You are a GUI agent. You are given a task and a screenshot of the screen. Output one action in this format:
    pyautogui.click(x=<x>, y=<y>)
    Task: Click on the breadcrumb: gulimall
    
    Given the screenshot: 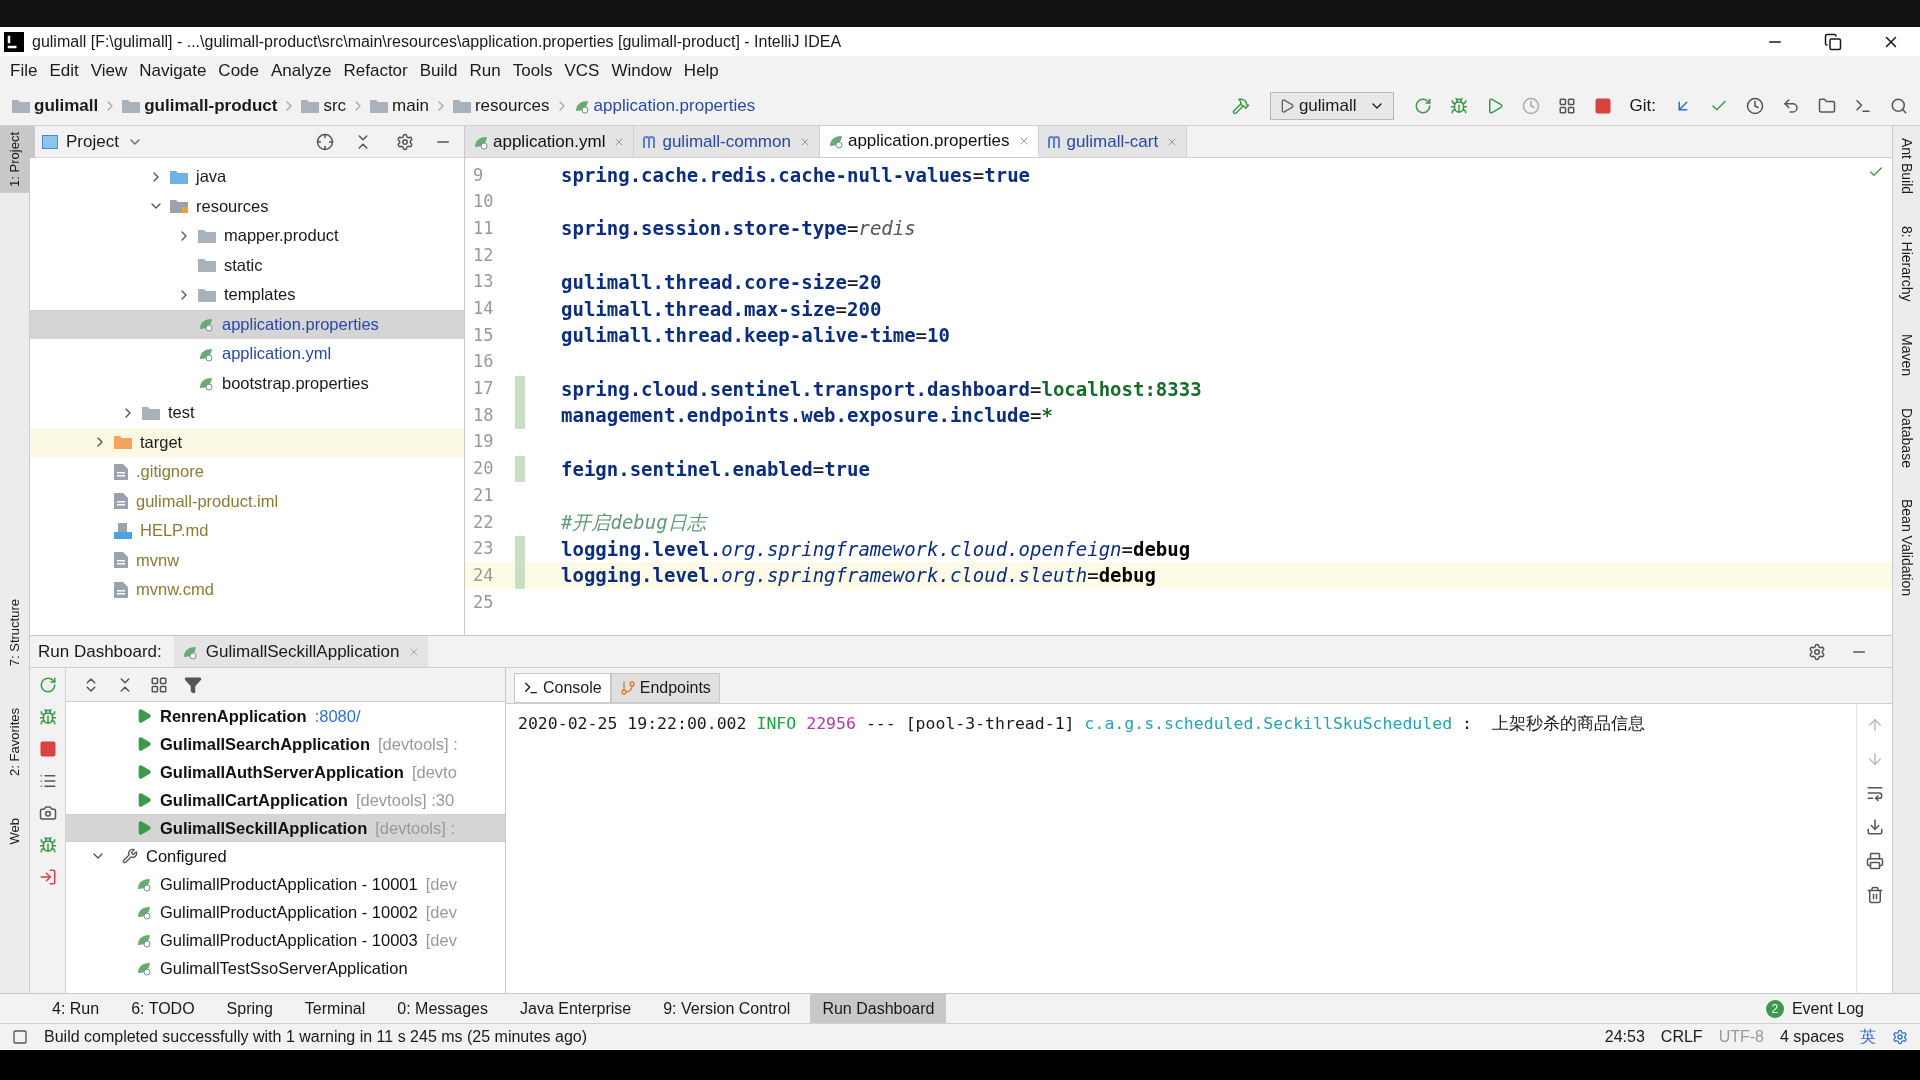 What is the action you would take?
    pyautogui.click(x=66, y=105)
    